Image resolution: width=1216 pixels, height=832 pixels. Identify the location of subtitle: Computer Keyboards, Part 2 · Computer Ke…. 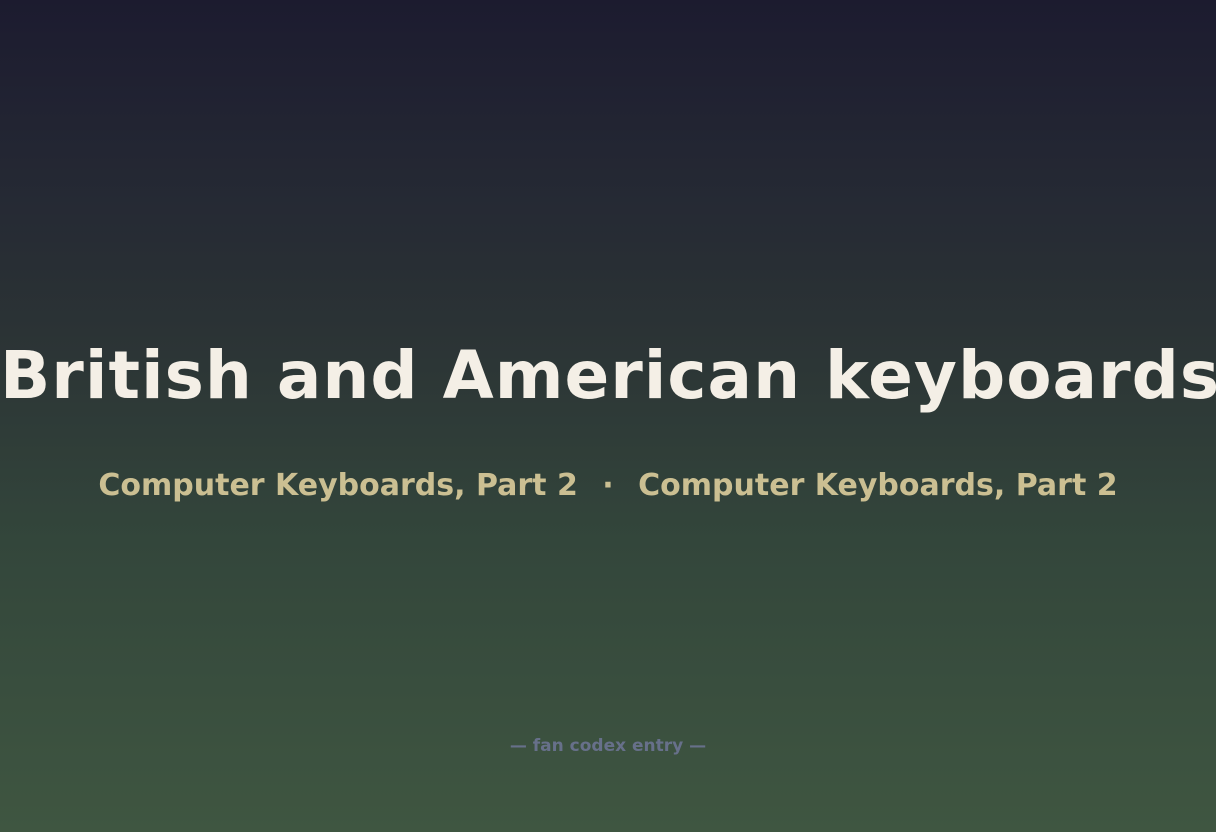
(608, 486).